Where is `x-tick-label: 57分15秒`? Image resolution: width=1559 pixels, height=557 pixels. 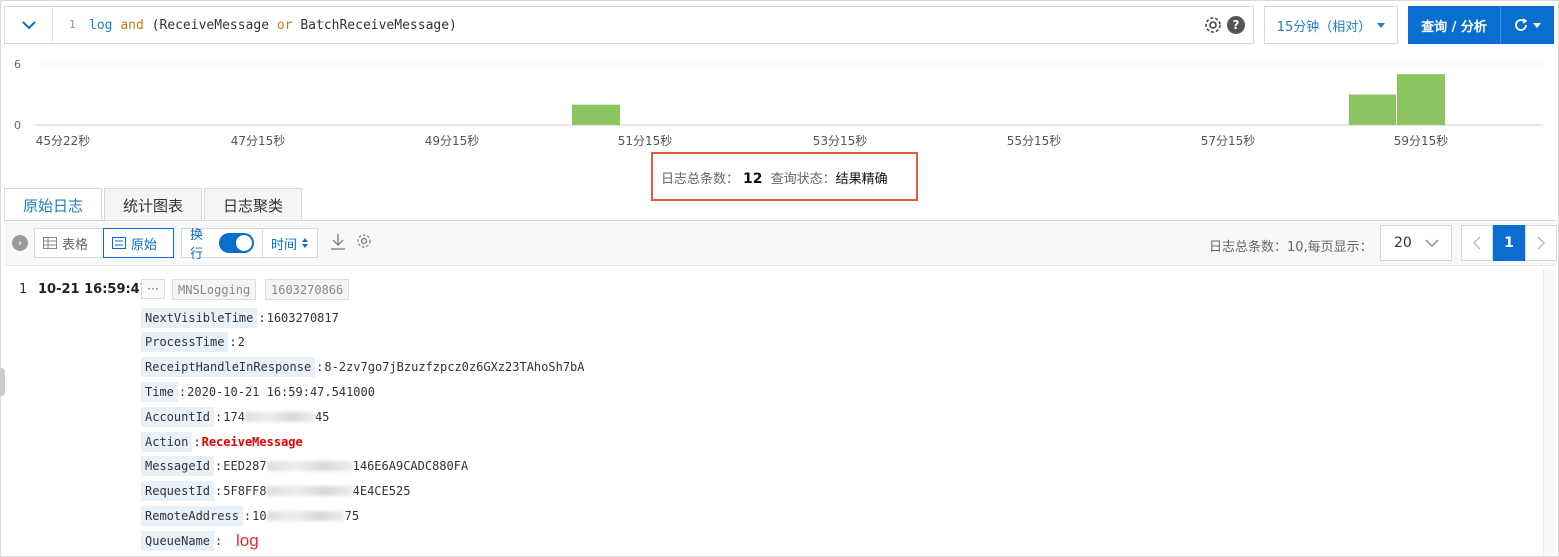
x-tick-label: 57分15秒 is located at coordinates (1228, 141).